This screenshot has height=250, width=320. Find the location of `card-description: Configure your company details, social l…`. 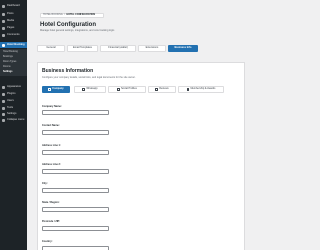

card-description: Configure your company details, social l… is located at coordinates (89, 77).